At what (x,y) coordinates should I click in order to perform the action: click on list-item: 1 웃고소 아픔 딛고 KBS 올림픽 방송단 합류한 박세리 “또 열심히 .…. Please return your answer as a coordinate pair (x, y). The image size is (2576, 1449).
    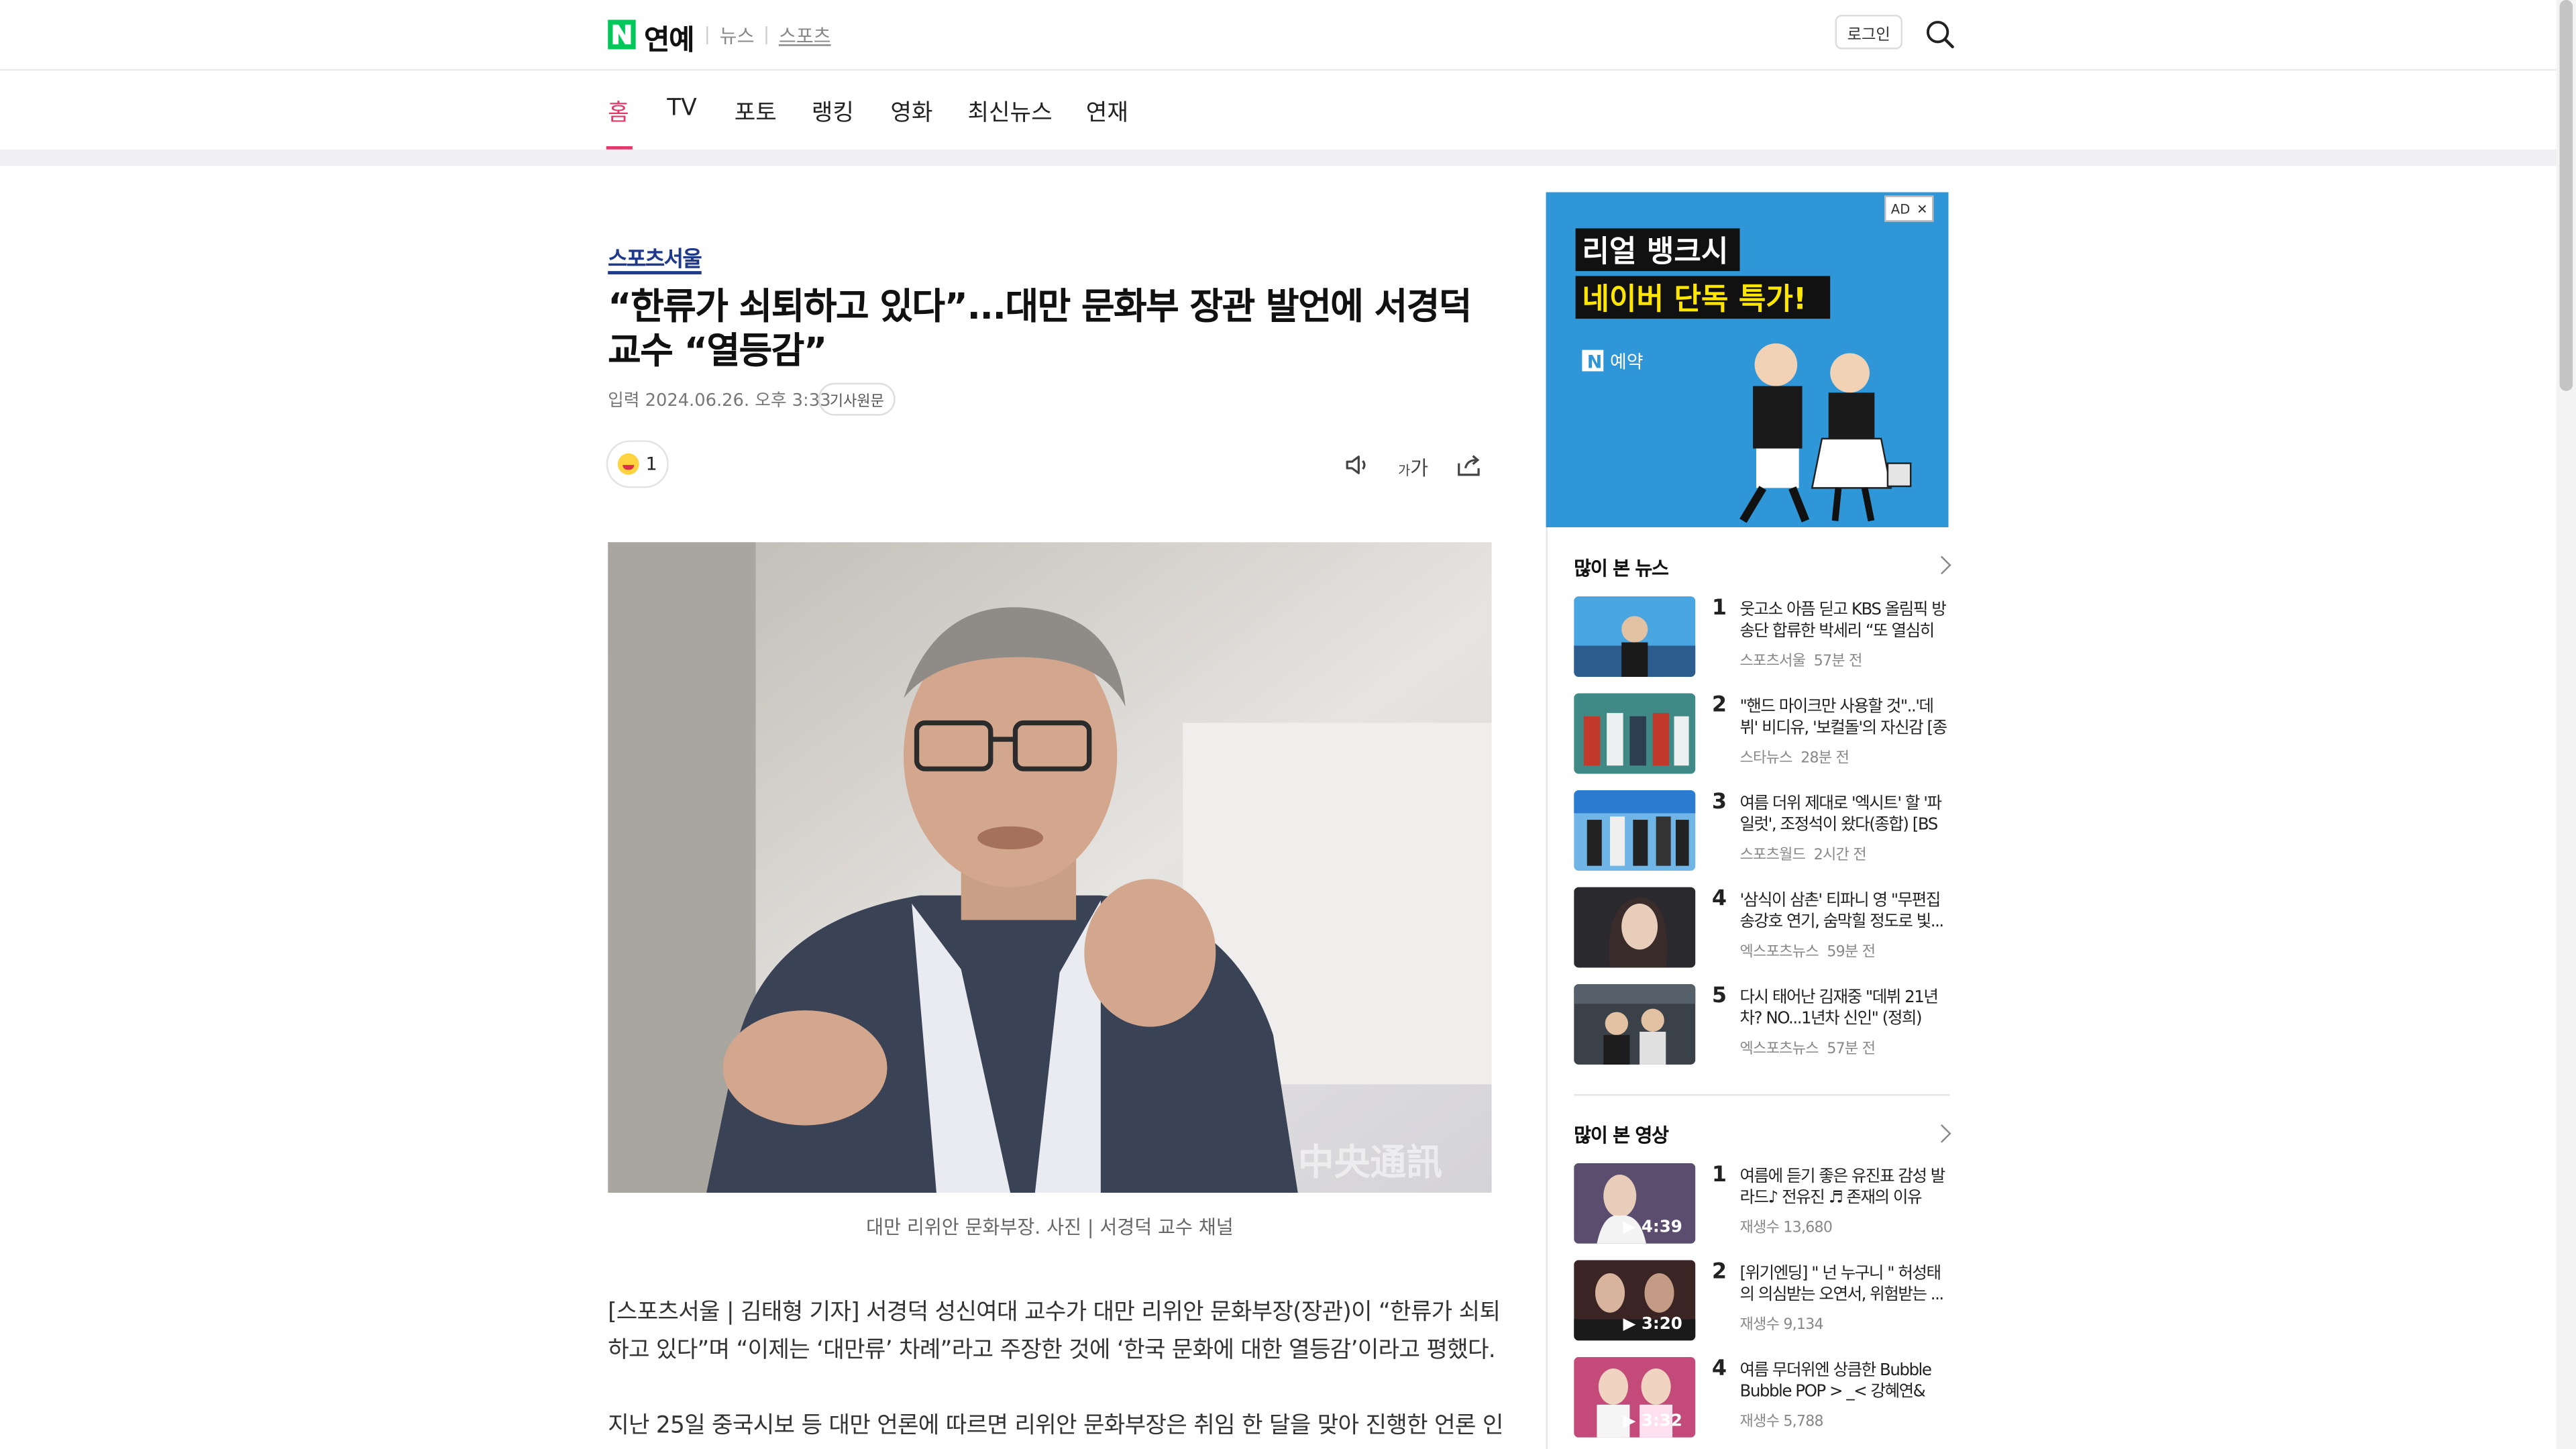
    Looking at the image, I should click on (1762, 637).